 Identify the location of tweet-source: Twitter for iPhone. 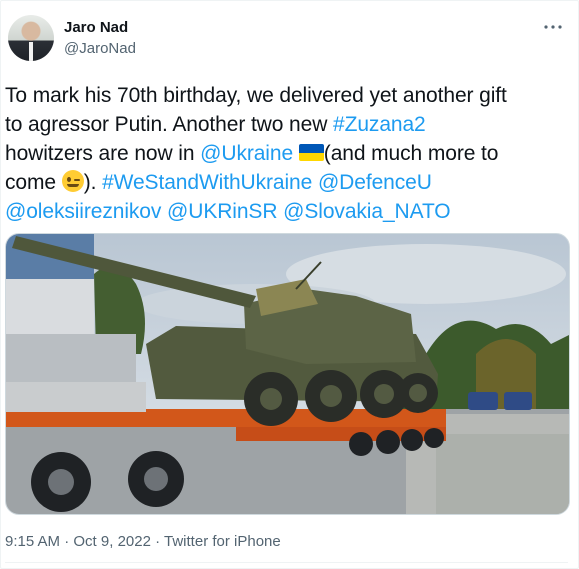
(222, 541).